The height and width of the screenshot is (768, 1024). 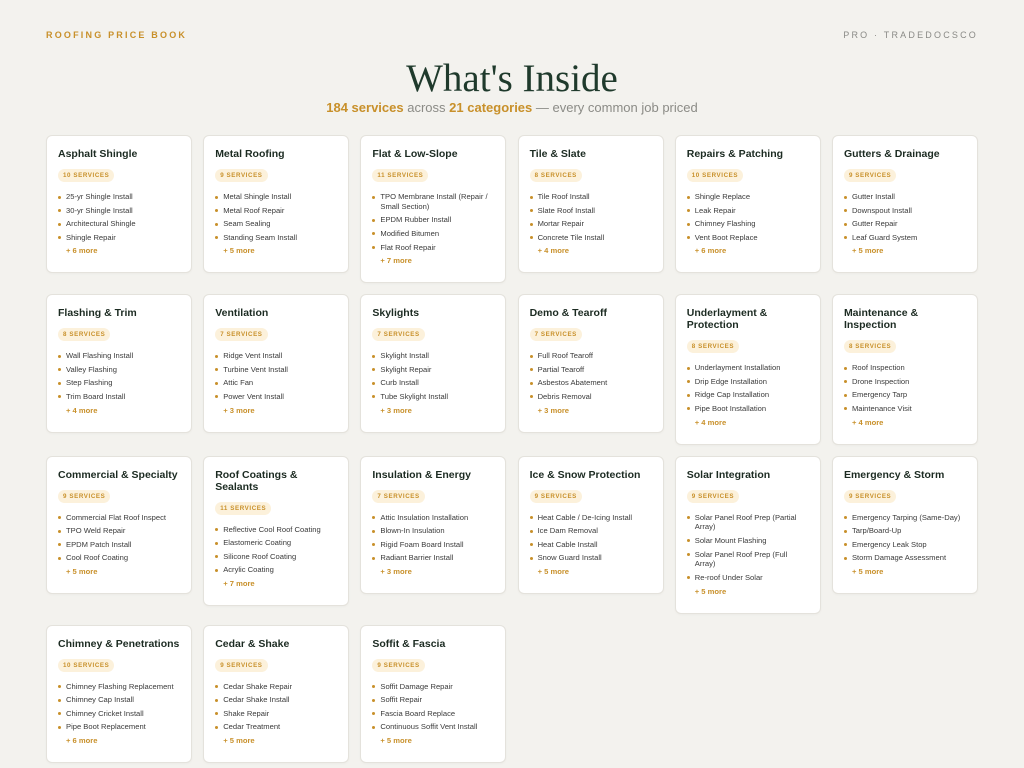 I want to click on service-item: TPO Weld Repair, so click(x=119, y=531).